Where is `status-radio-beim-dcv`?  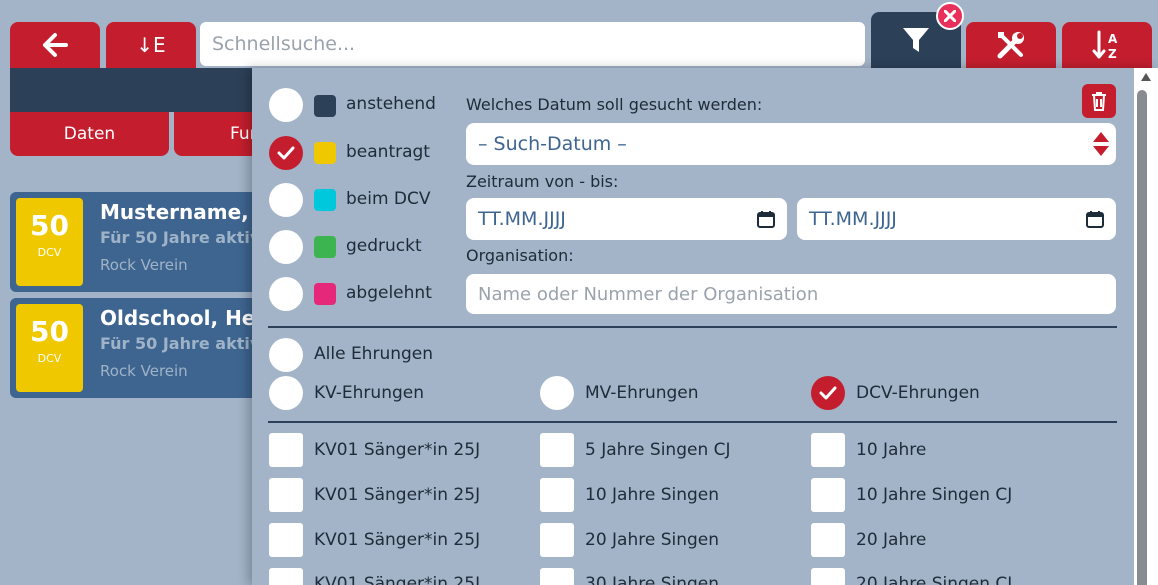 status-radio-beim-dcv is located at coordinates (286, 200).